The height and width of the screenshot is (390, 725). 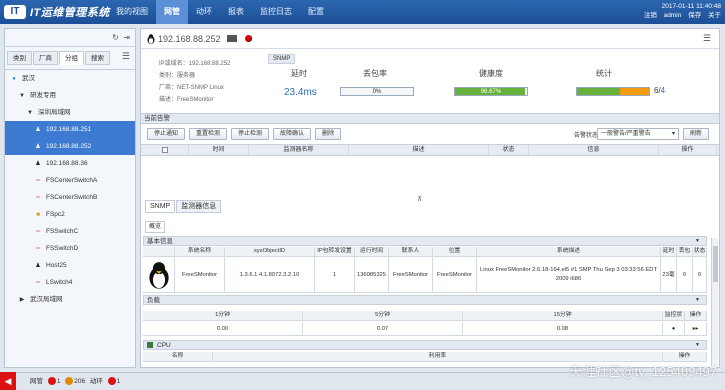 What do you see at coordinates (160, 206) in the screenshot?
I see `tab-snmp: SNMP` at bounding box center [160, 206].